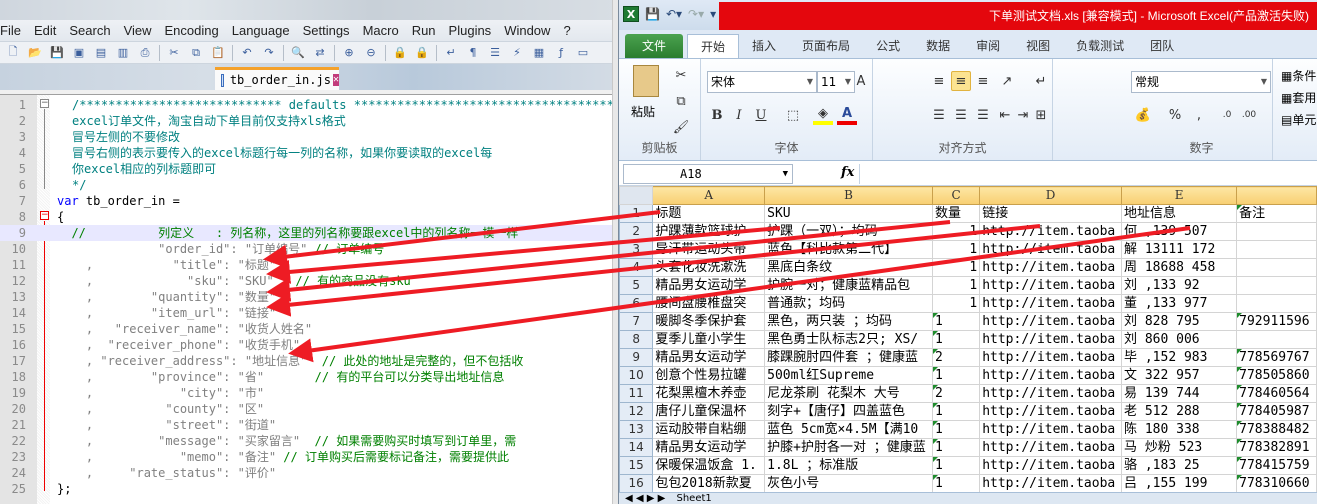  Describe the element at coordinates (1143, 115) in the screenshot. I see `currency-icon: 💰` at that location.